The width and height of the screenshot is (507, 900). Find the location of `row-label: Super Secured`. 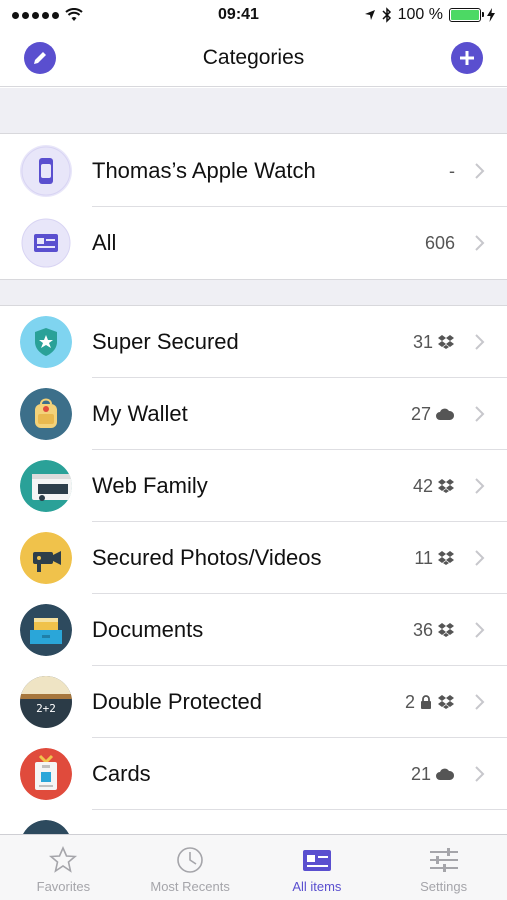

row-label: Super Secured is located at coordinates (165, 341).